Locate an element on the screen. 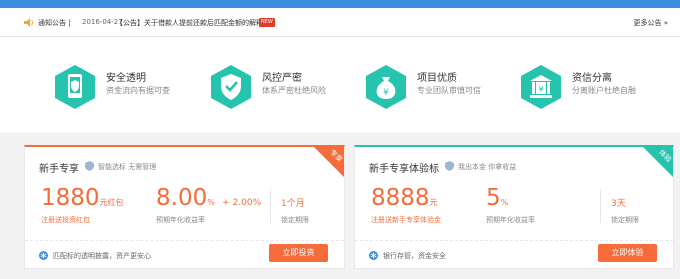 The image size is (680, 279). invest-now-button: 立即投资 is located at coordinates (298, 253).